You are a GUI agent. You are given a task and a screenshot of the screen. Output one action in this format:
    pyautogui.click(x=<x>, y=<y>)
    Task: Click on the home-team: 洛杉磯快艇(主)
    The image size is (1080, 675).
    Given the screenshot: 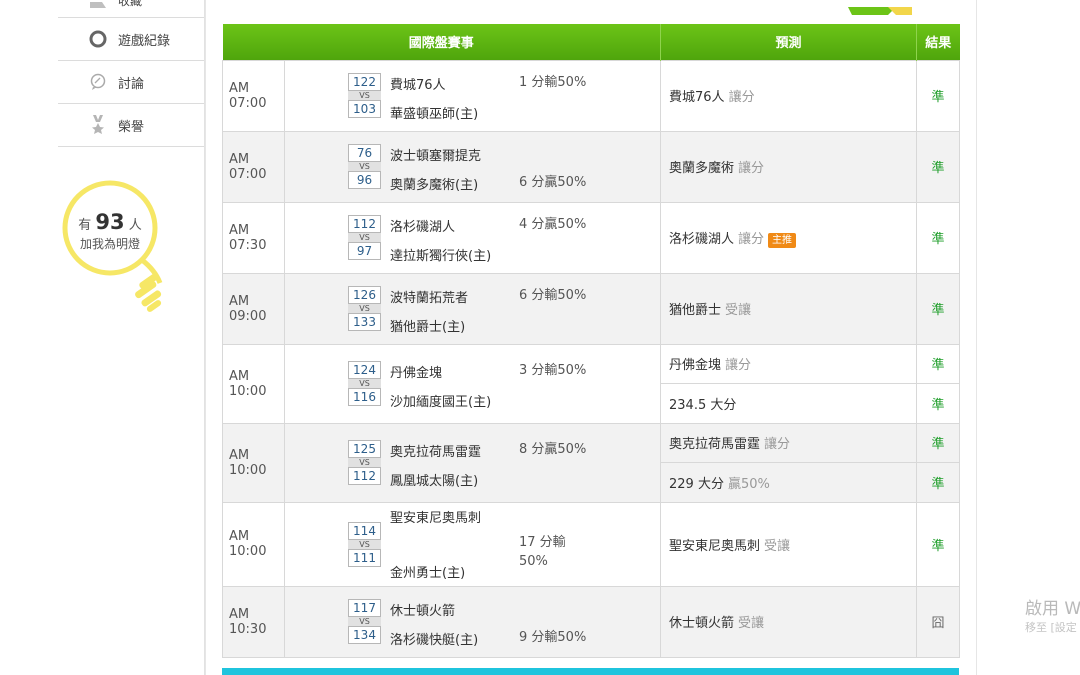 What is the action you would take?
    pyautogui.click(x=434, y=638)
    